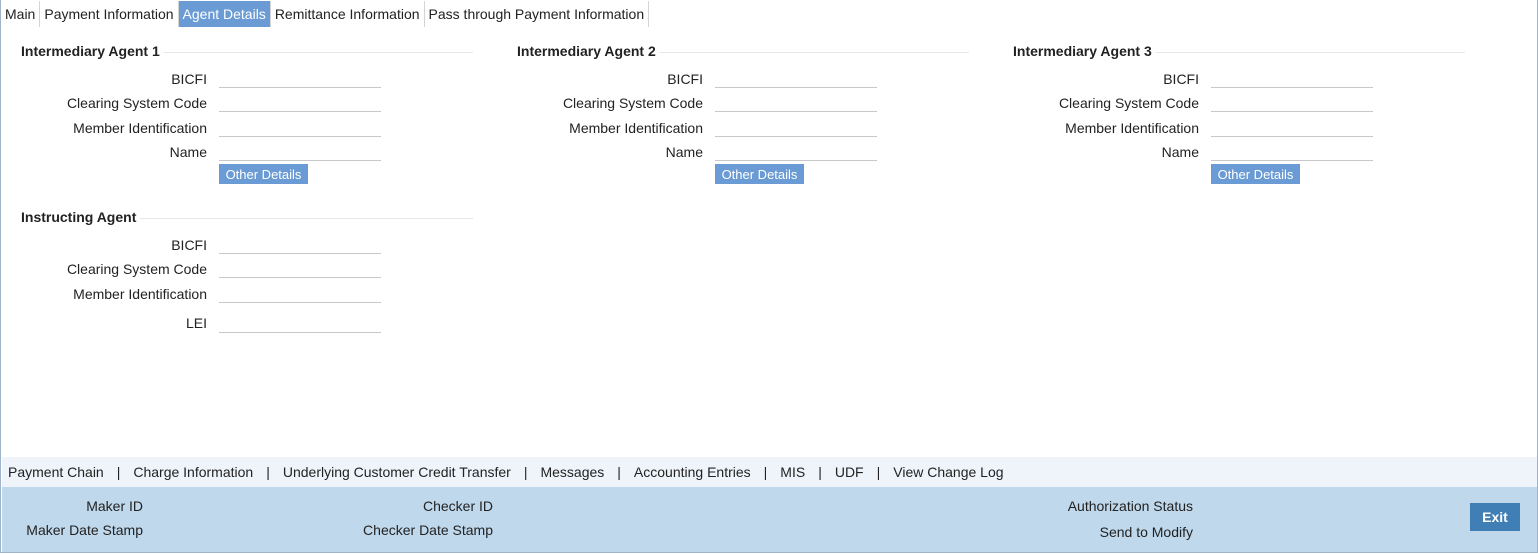  Describe the element at coordinates (300, 323) in the screenshot. I see `lei-input` at that location.